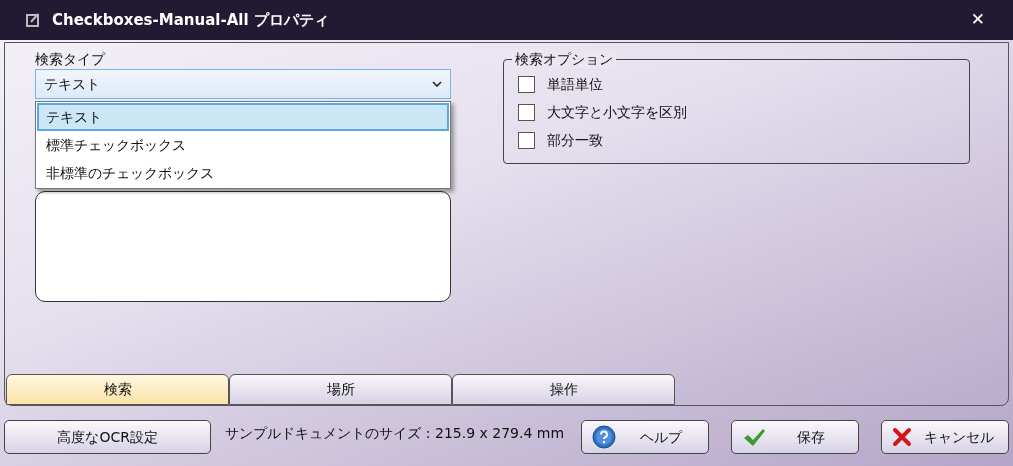  Describe the element at coordinates (33, 20) in the screenshot. I see `edit-icon` at that location.